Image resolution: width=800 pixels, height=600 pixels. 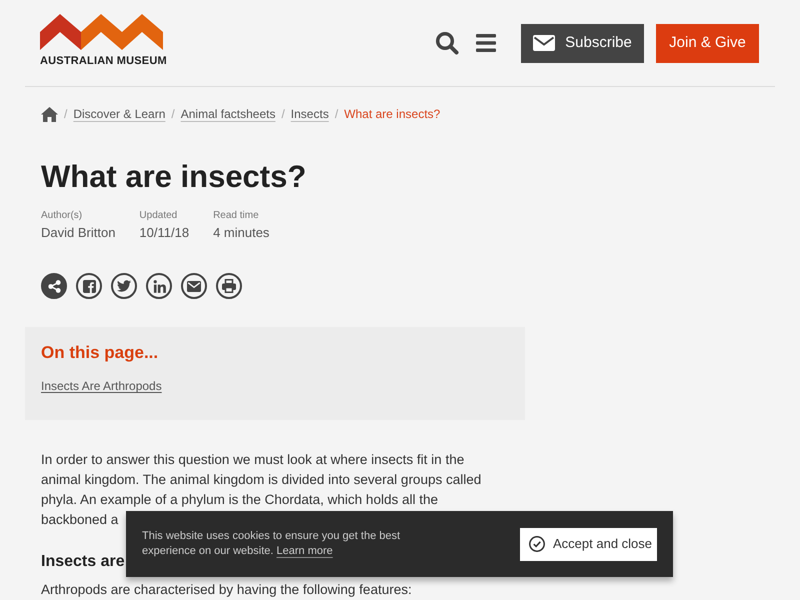 I want to click on search-icon, so click(x=447, y=43).